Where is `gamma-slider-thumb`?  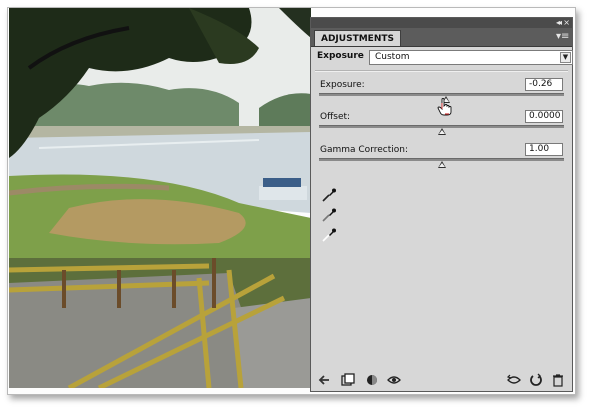
gamma-slider-thumb is located at coordinates (441, 164).